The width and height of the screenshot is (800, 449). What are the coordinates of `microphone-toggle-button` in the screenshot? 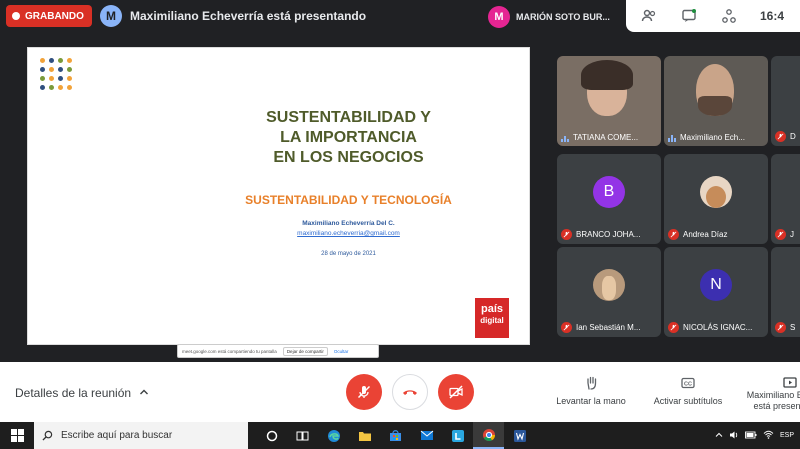 It's located at (364, 392).